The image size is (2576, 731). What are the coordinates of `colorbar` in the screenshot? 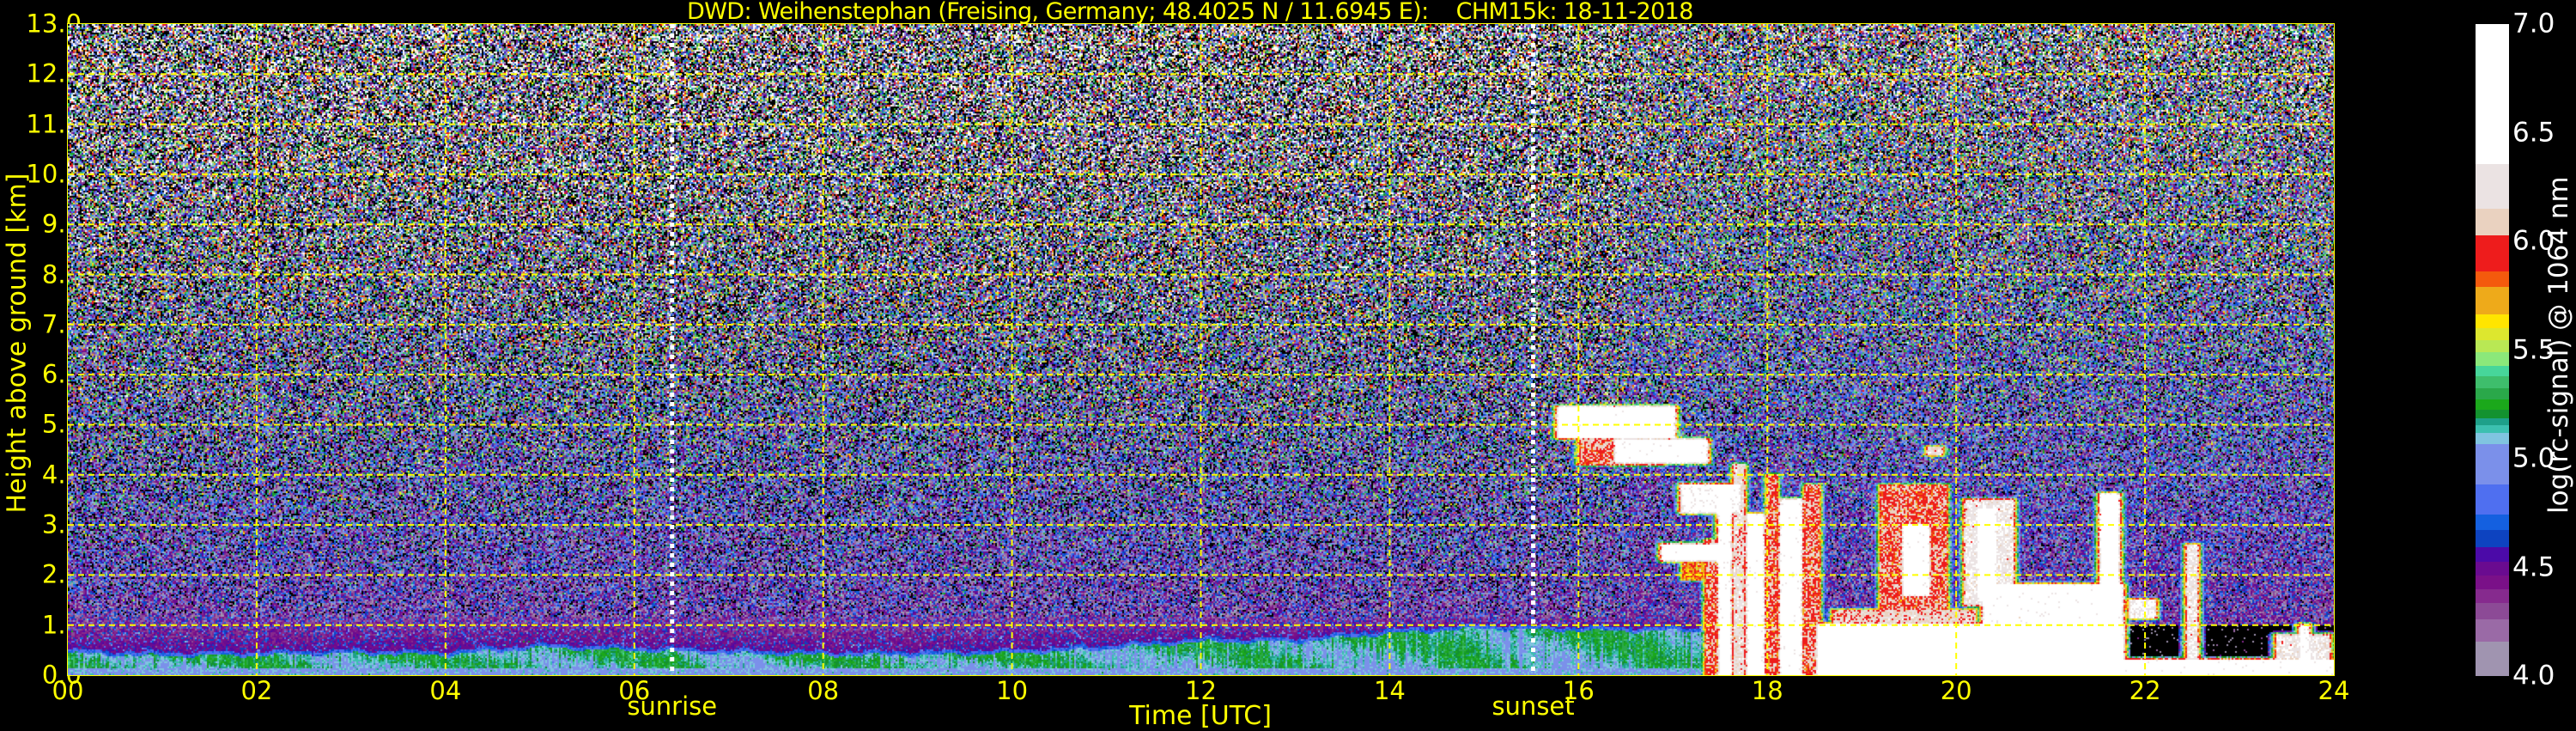 It's located at (2492, 351).